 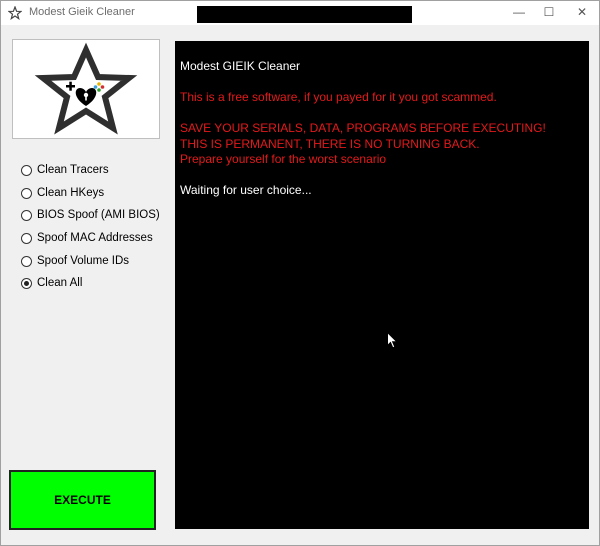 I want to click on maximize-button: ☐, so click(x=549, y=13).